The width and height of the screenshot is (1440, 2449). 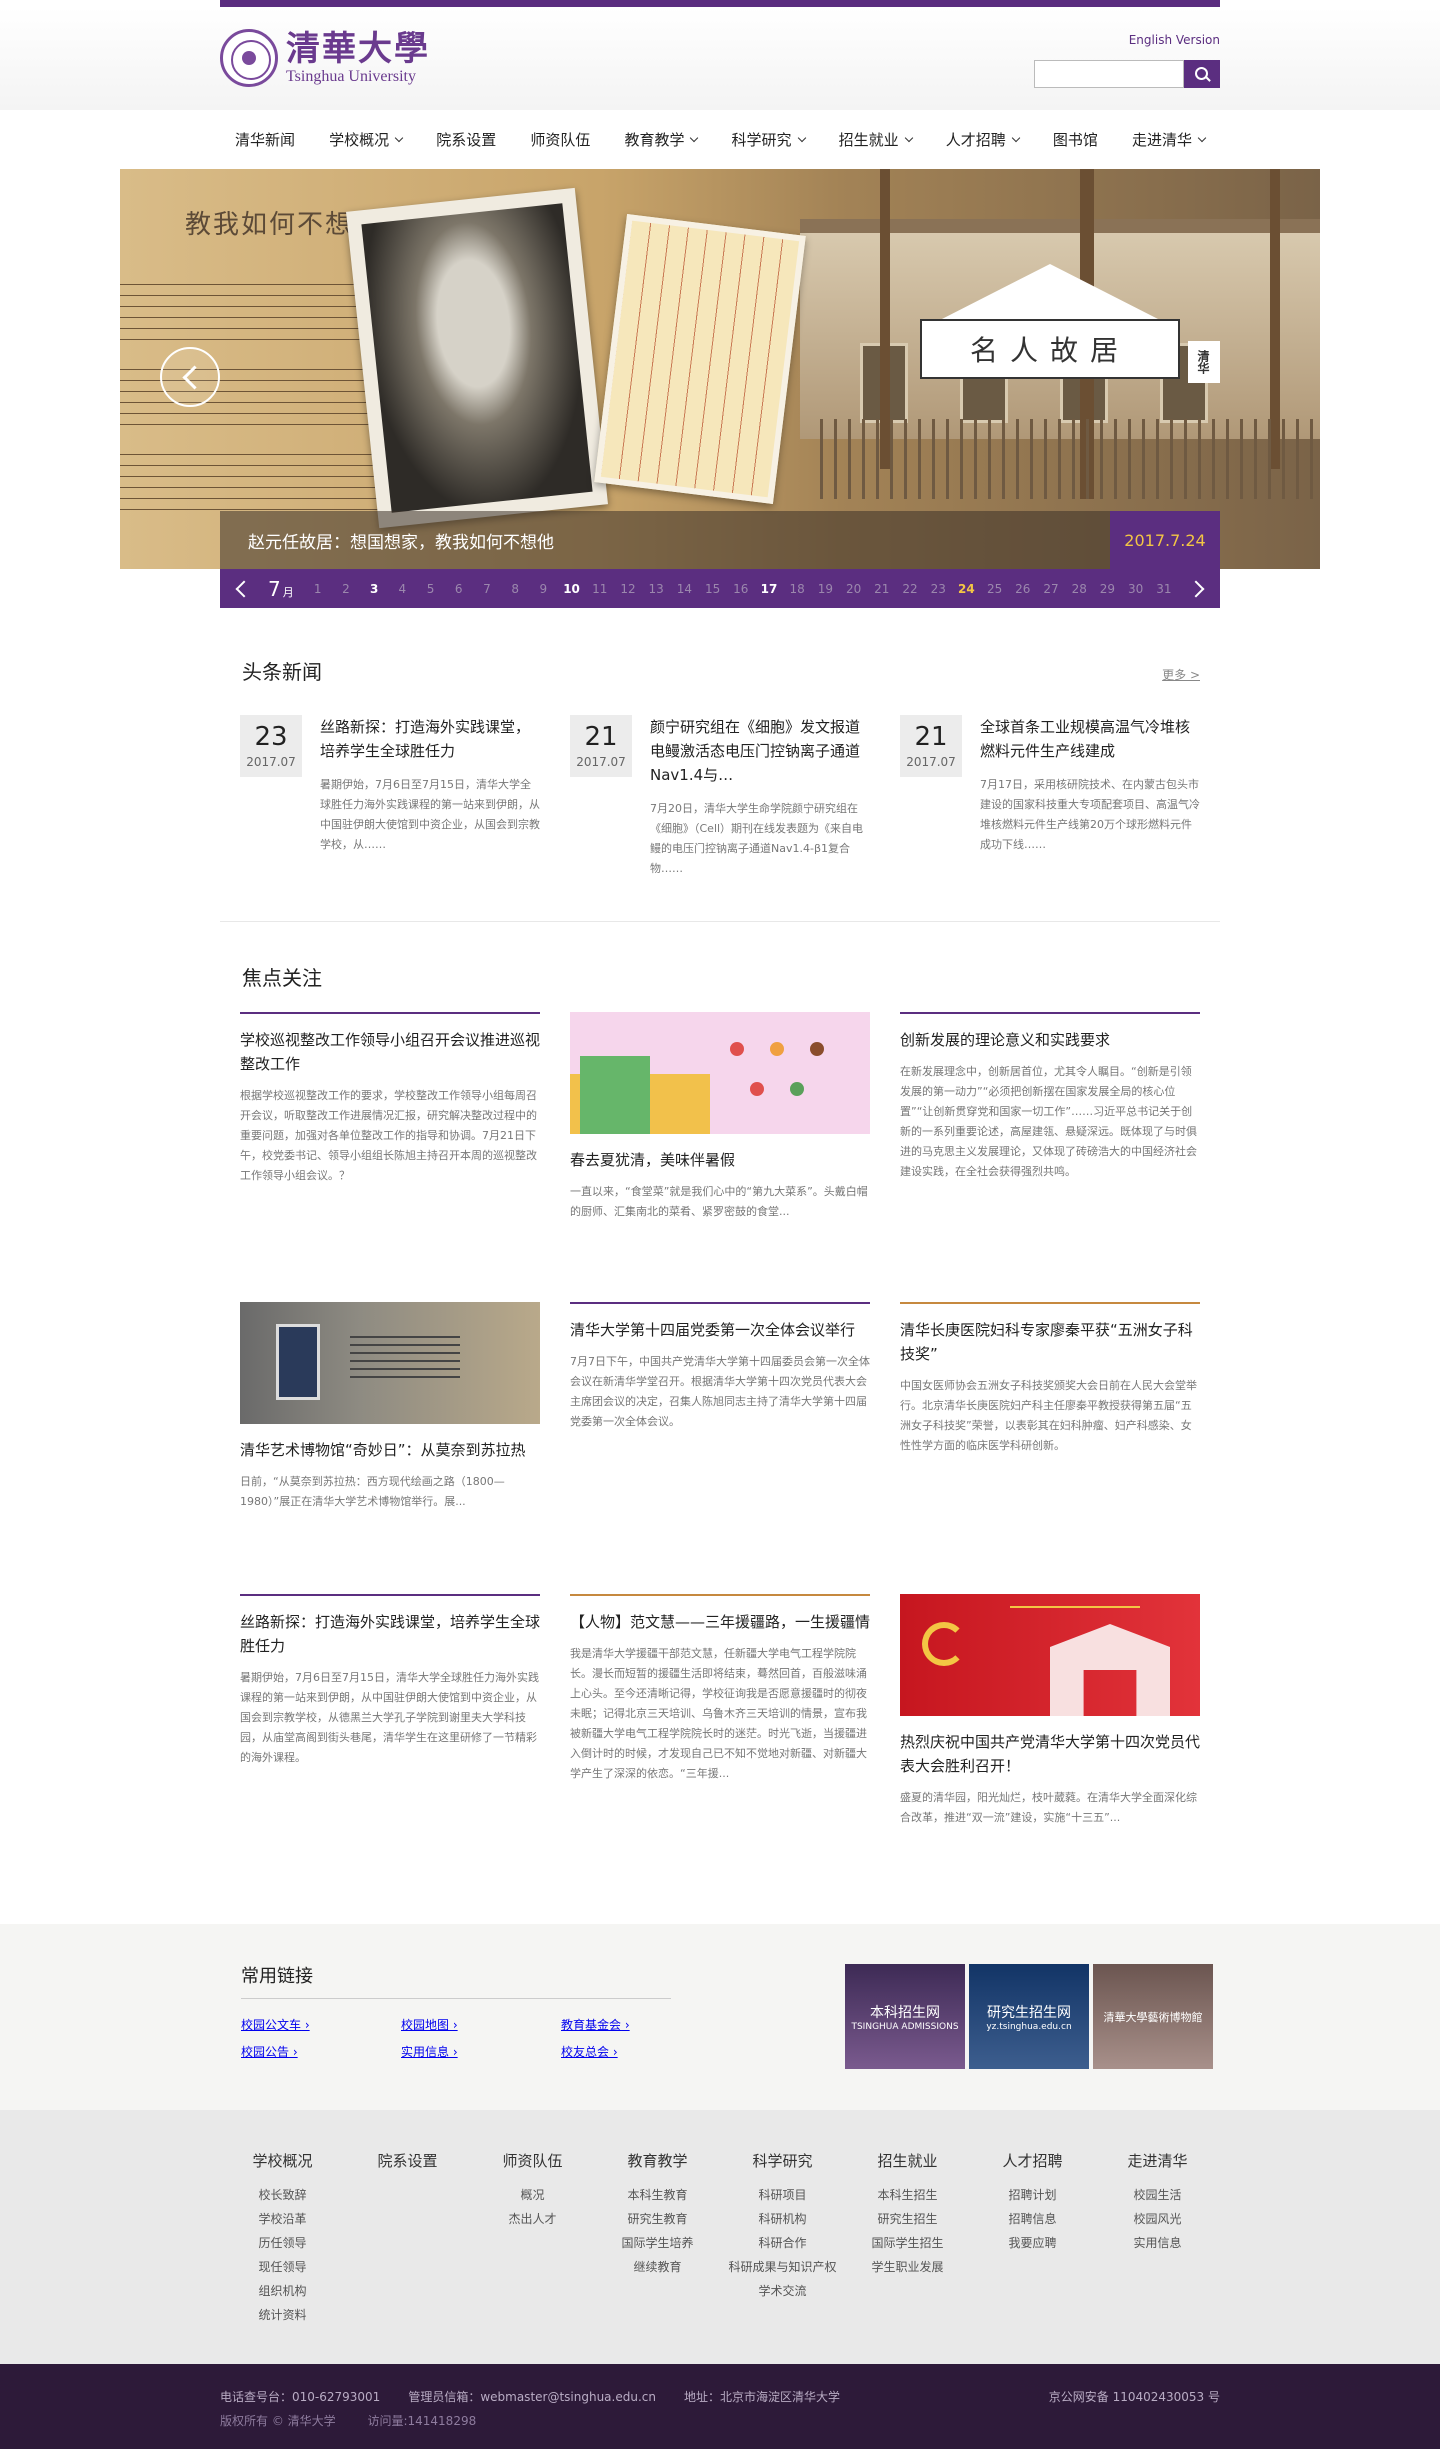 I want to click on footer-link: 现任领导, so click(x=282, y=2267).